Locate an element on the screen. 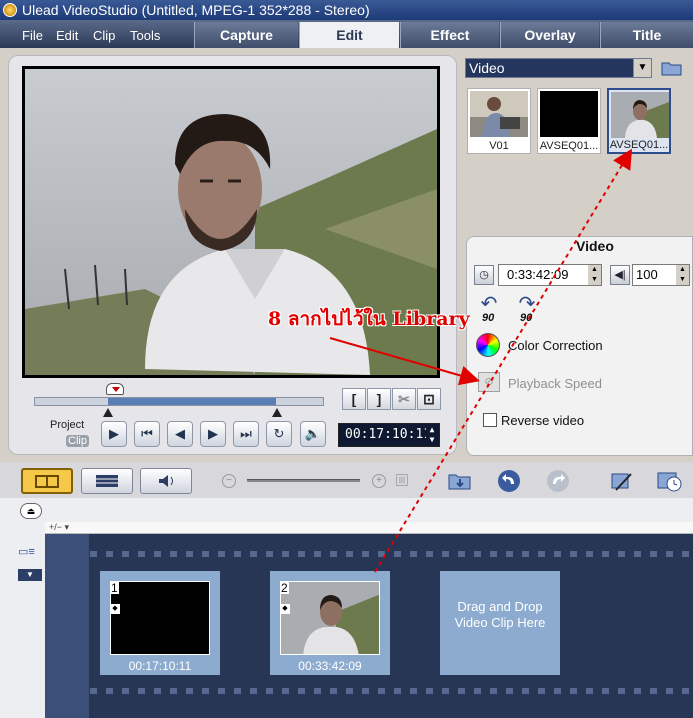 The image size is (693, 718). cut-clip-button: ✂ is located at coordinates (404, 399).